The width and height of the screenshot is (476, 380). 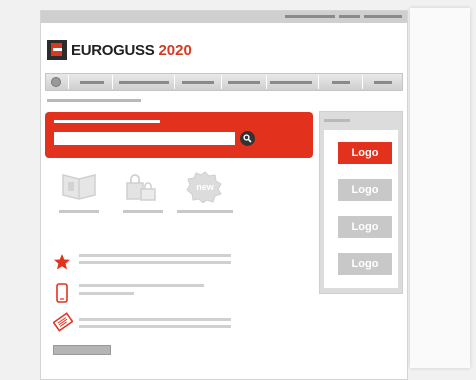 I want to click on logo-button-3: Logo, so click(x=365, y=227).